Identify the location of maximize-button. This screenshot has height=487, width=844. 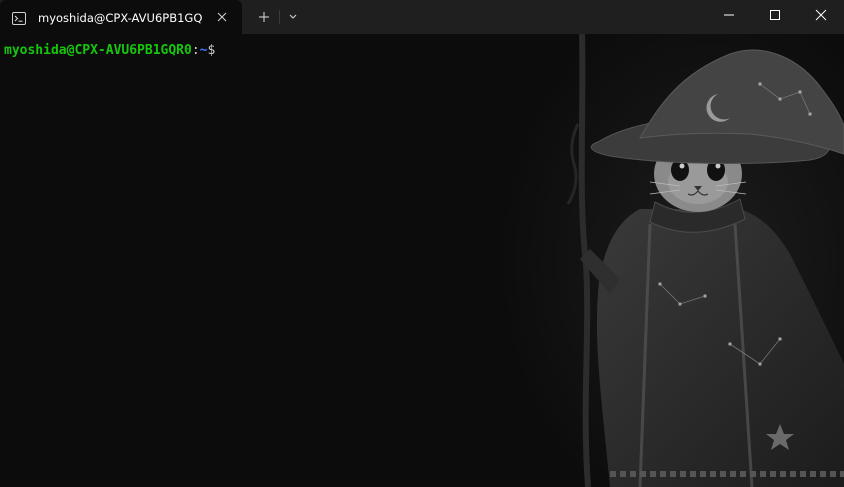
(775, 15).